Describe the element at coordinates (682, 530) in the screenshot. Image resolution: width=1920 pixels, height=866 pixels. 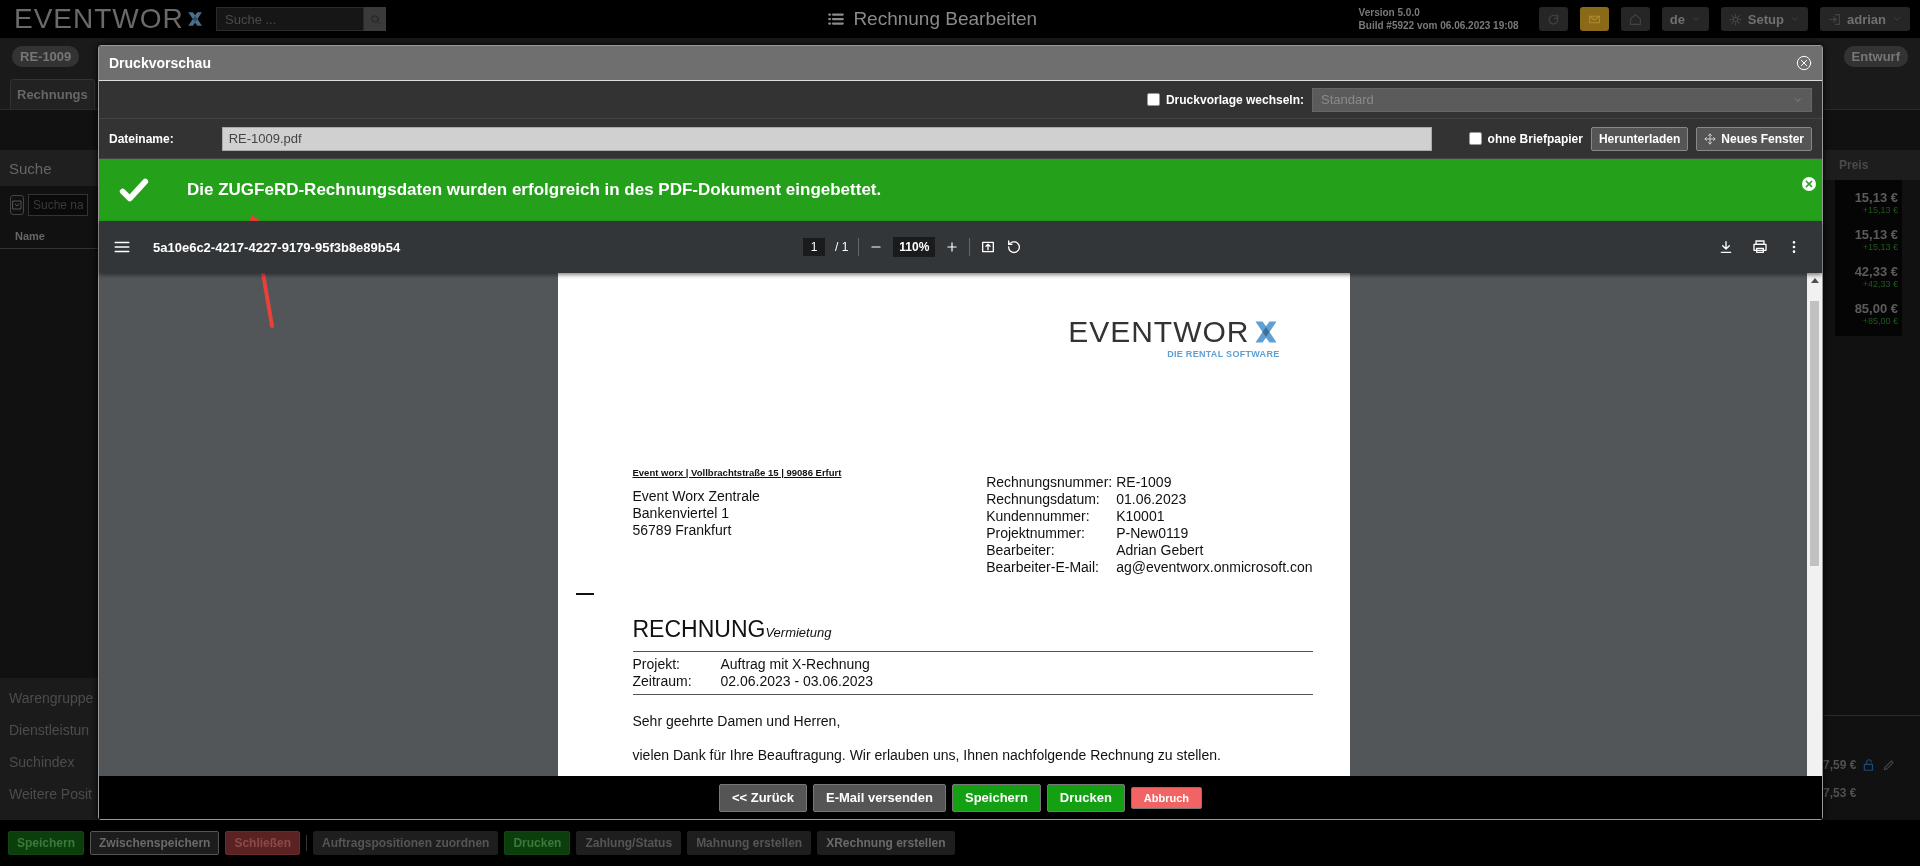
I see `address-line: 56789 Frankfurt` at that location.